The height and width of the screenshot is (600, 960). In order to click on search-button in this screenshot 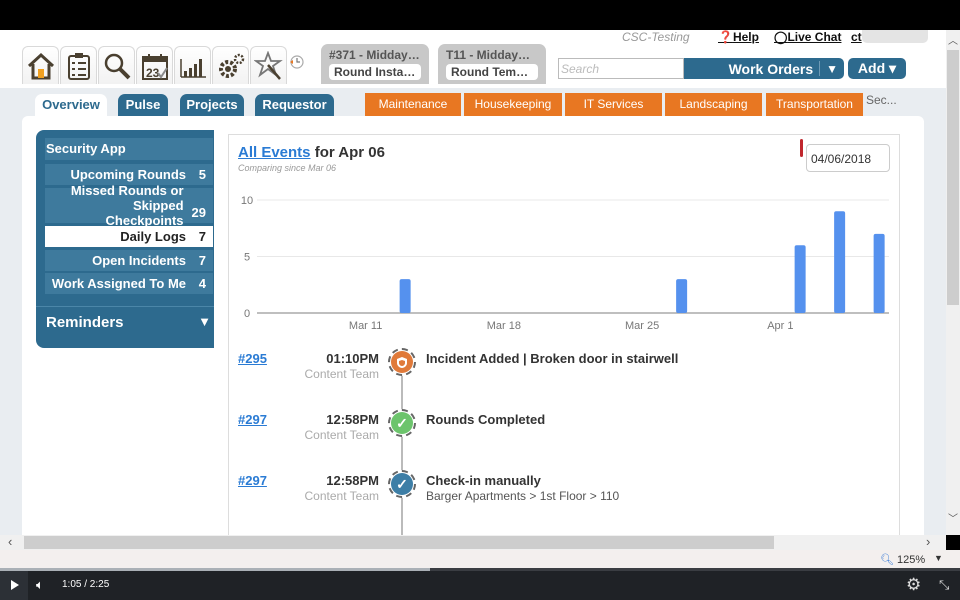, I will do `click(116, 65)`.